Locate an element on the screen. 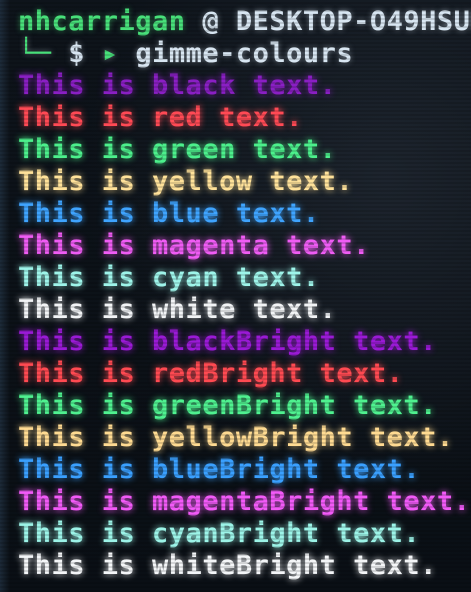  output-line: This is cyan text. is located at coordinates (169, 278).